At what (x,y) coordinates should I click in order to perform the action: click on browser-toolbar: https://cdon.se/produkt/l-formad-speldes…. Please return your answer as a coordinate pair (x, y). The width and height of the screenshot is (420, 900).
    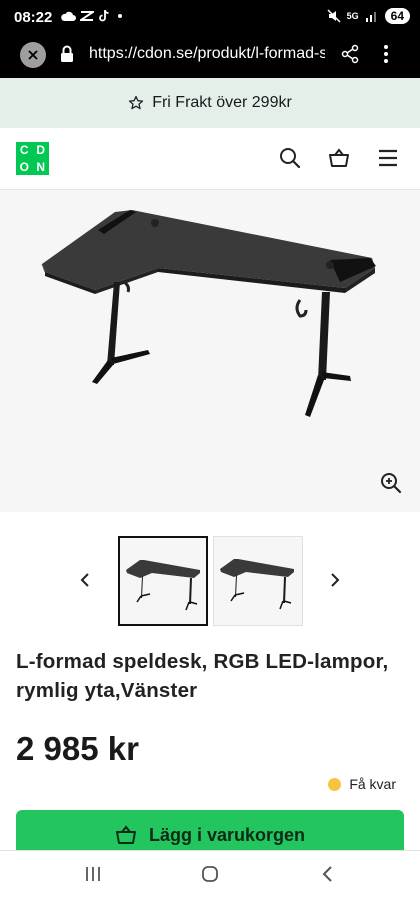
    Looking at the image, I should click on (210, 57).